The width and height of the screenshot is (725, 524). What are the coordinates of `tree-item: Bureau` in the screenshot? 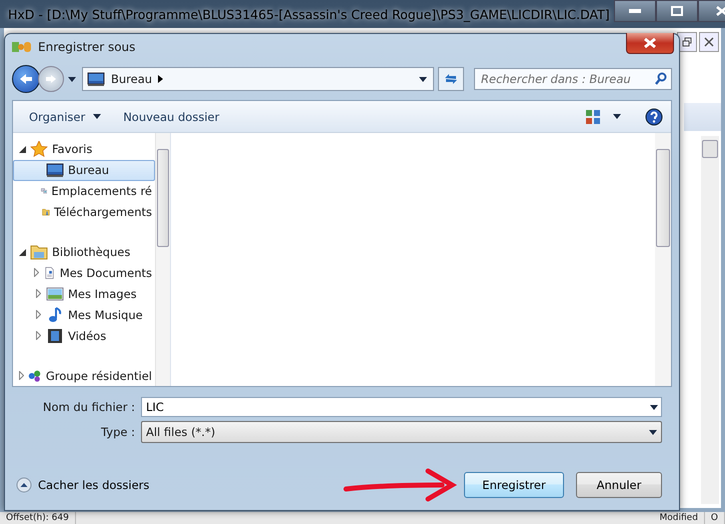 It's located at (84, 170).